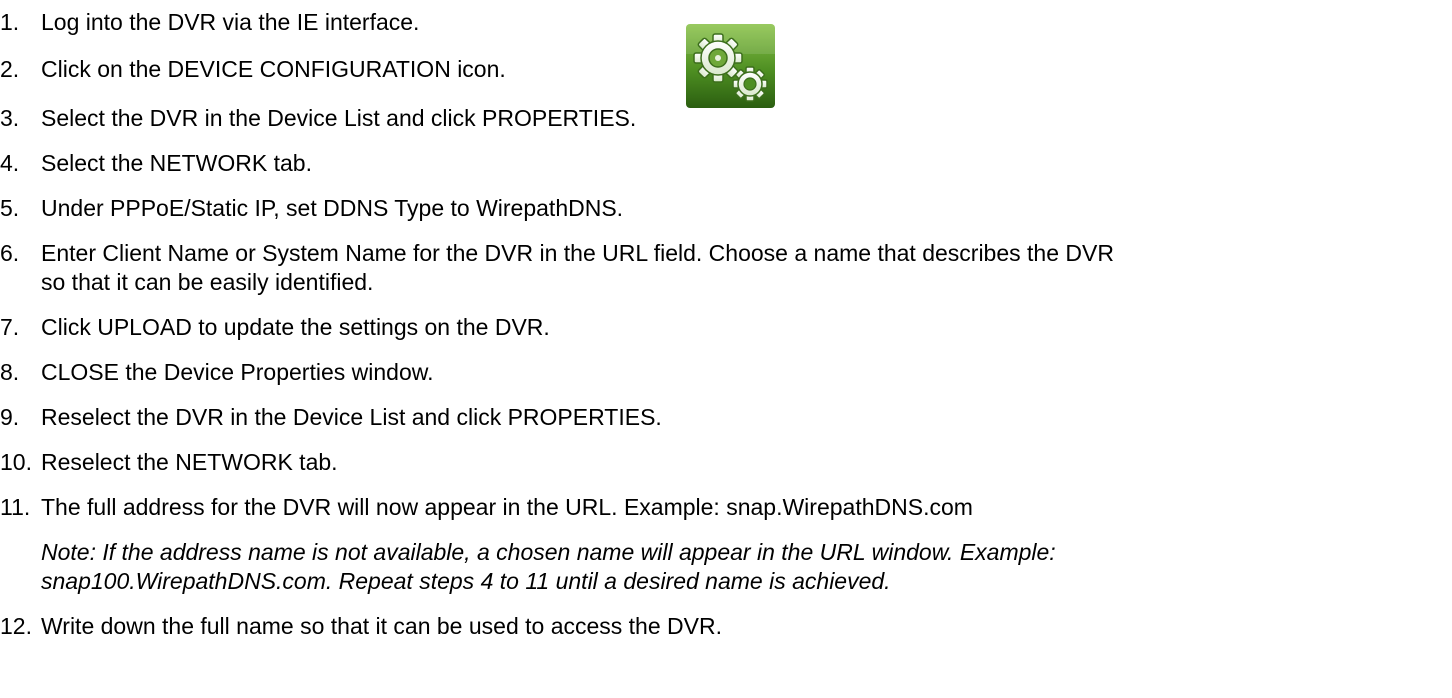  What do you see at coordinates (10, 163) in the screenshot?
I see `step-number: 4.` at bounding box center [10, 163].